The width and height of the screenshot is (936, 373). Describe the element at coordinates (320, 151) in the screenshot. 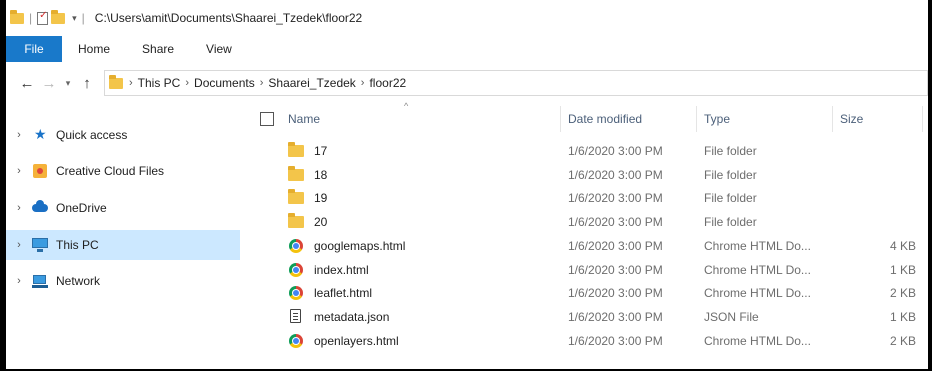

I see `file-name: 17` at that location.